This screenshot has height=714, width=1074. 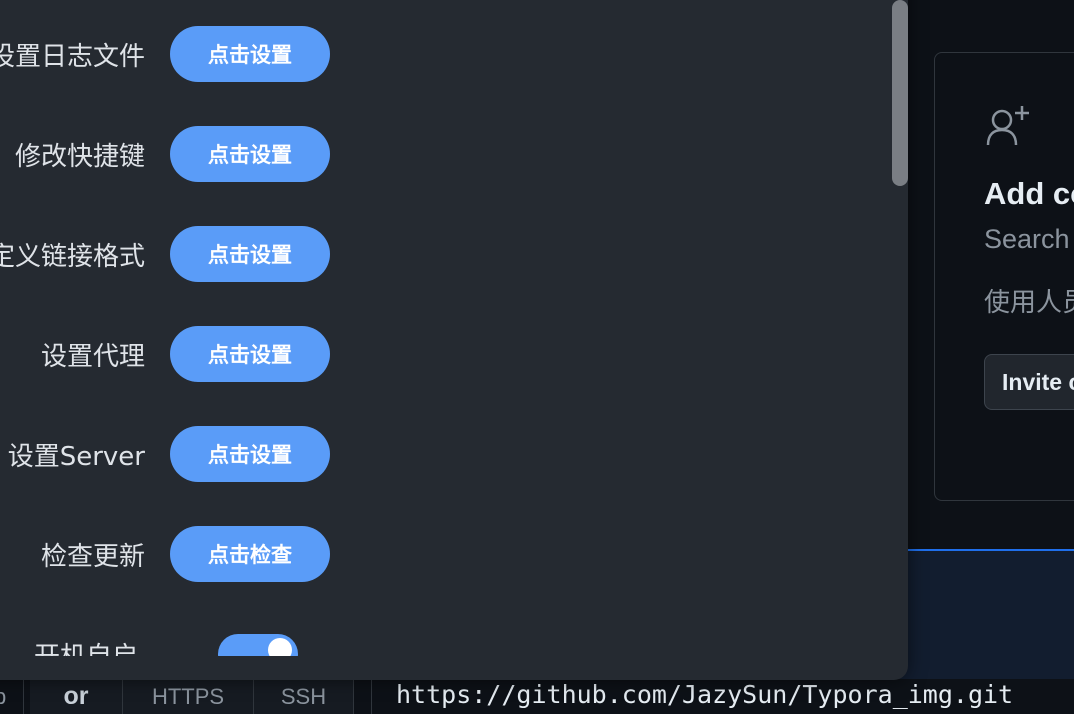 What do you see at coordinates (92, 557) in the screenshot?
I see `setting-label: 检查更新` at bounding box center [92, 557].